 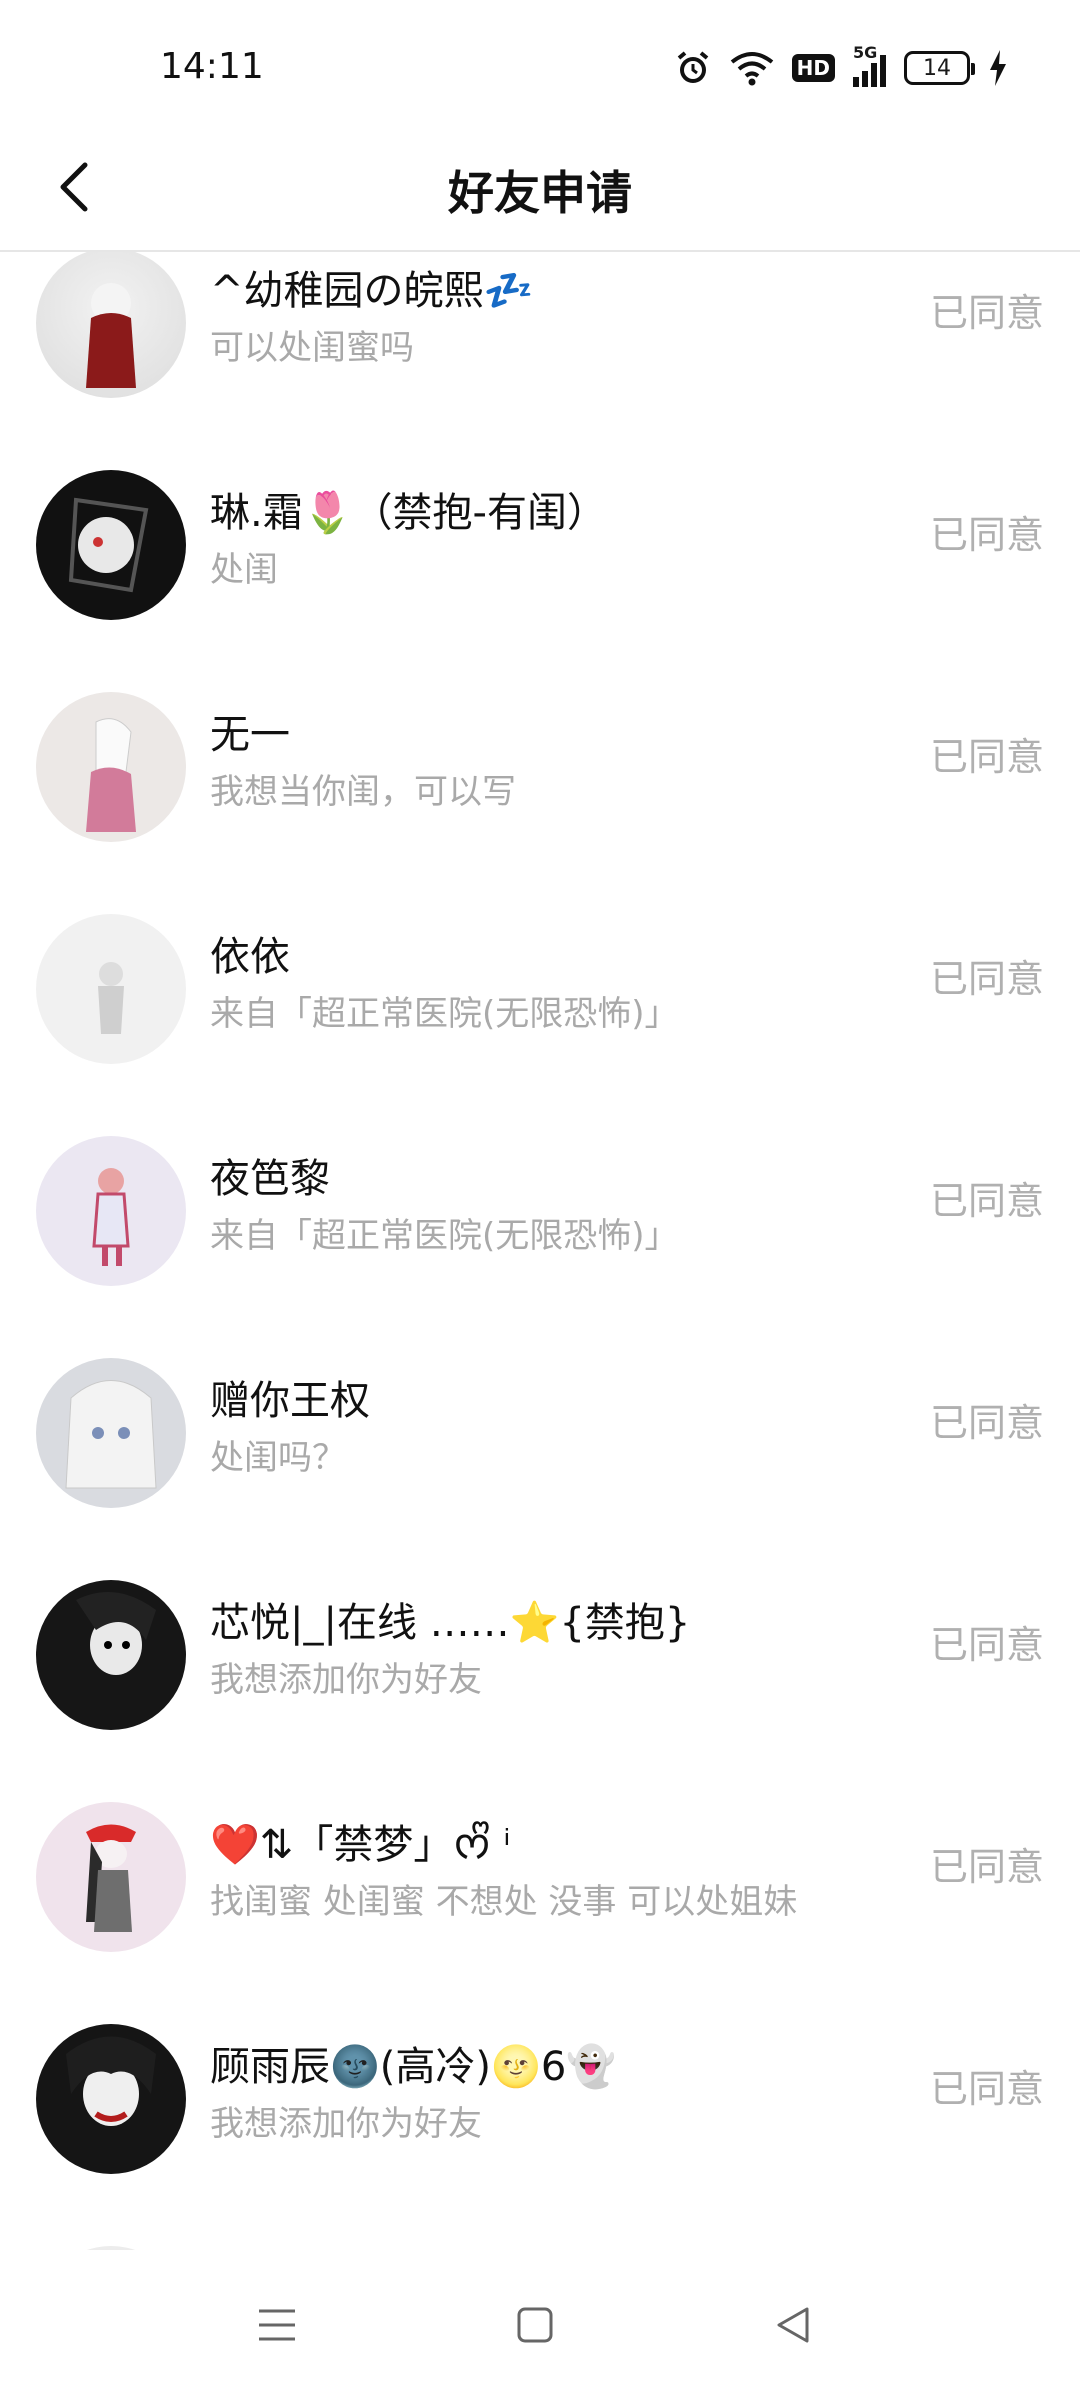 I want to click on request-message: 找闺蜜 处闺蜜 不想处 没事 可以处姐妹, so click(x=504, y=1902).